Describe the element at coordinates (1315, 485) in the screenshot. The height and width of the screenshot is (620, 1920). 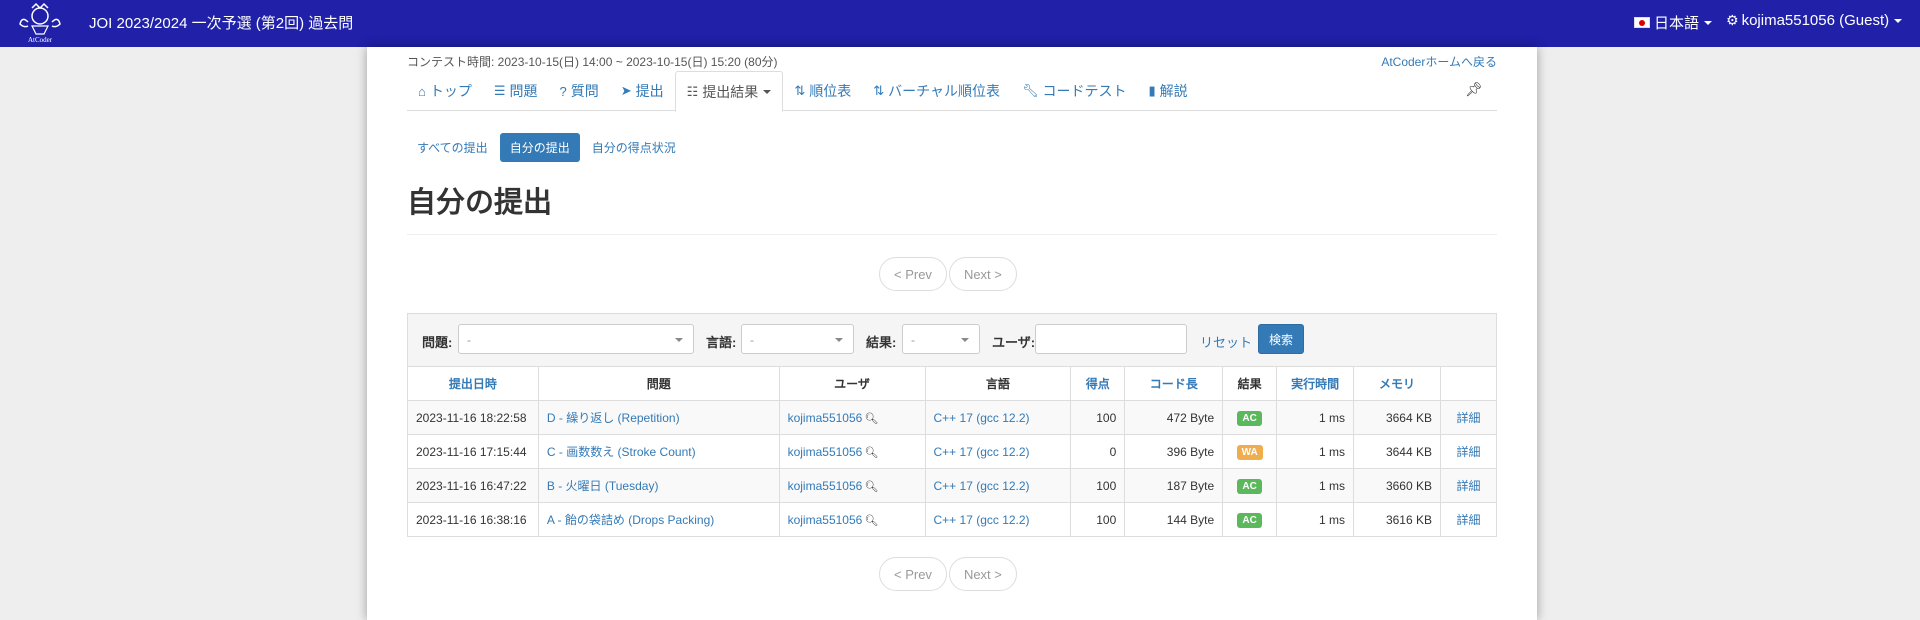
I see `exec-time-cell: 1 ms` at that location.